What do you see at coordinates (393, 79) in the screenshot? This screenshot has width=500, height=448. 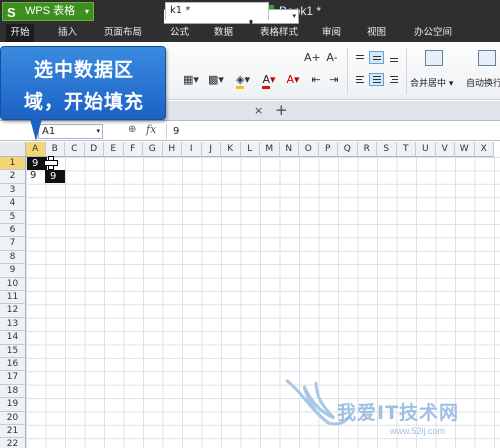 I see `align-right-button` at bounding box center [393, 79].